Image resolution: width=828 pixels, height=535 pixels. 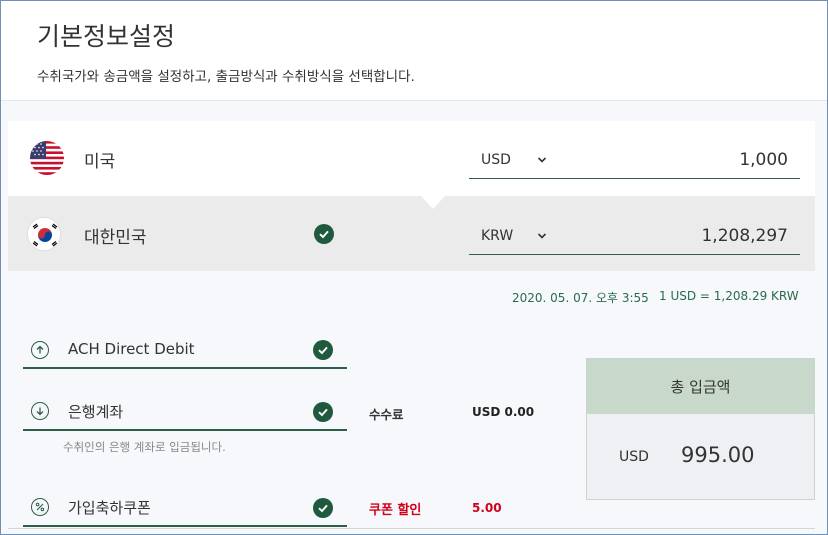 I want to click on us-flag-icon, so click(x=47, y=158).